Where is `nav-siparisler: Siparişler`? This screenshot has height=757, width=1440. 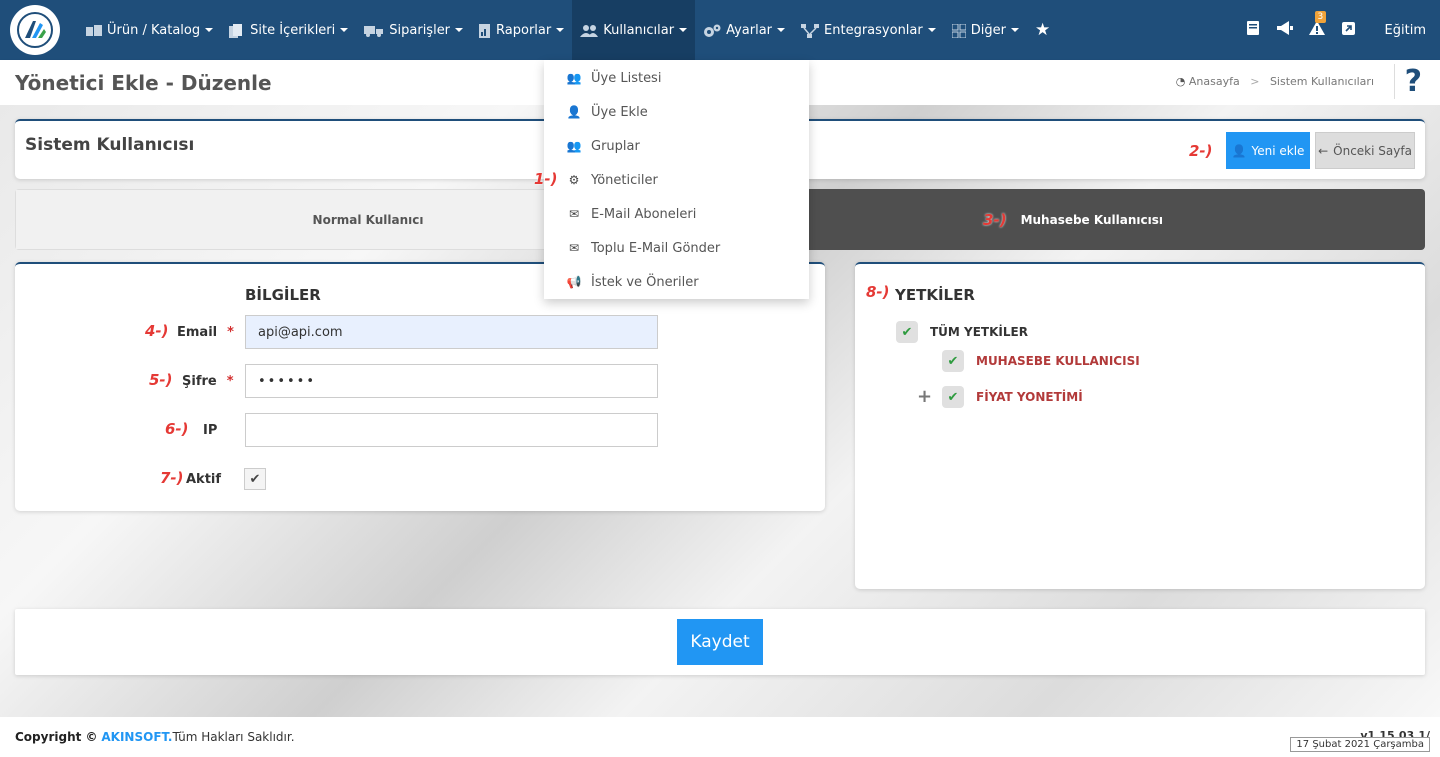 nav-siparisler: Siparişler is located at coordinates (413, 30).